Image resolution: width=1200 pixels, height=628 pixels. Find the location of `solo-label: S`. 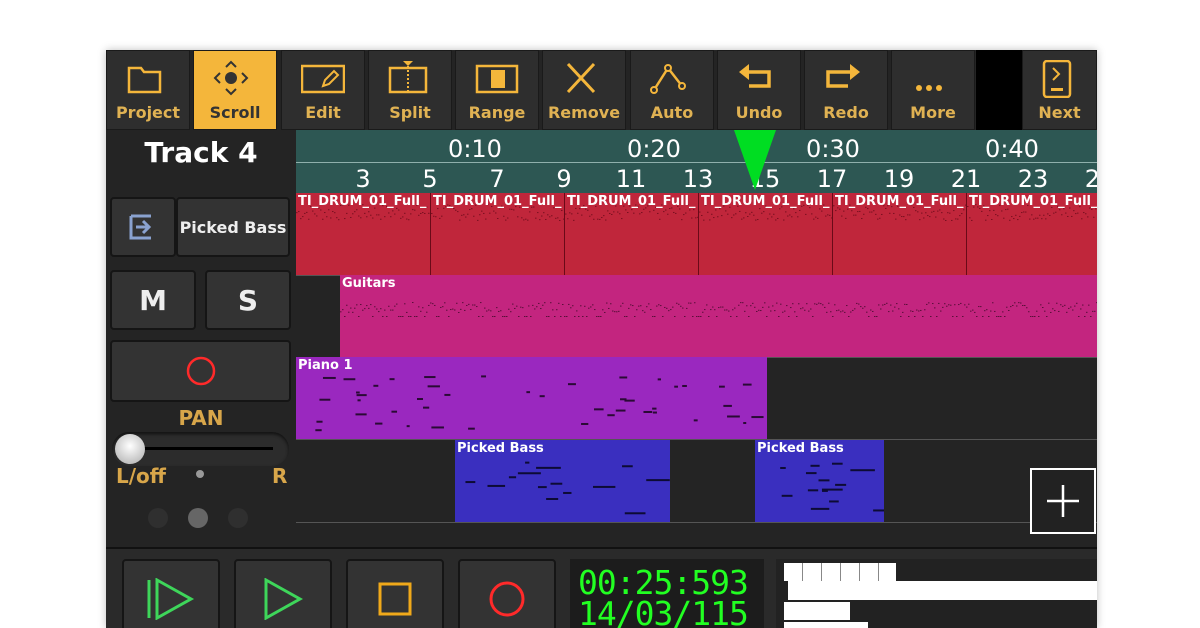

solo-label: S is located at coordinates (248, 300).